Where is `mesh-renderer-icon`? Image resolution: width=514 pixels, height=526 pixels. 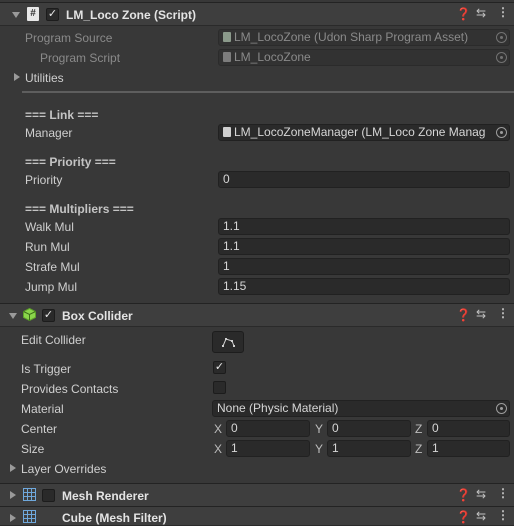 mesh-renderer-icon is located at coordinates (29, 494).